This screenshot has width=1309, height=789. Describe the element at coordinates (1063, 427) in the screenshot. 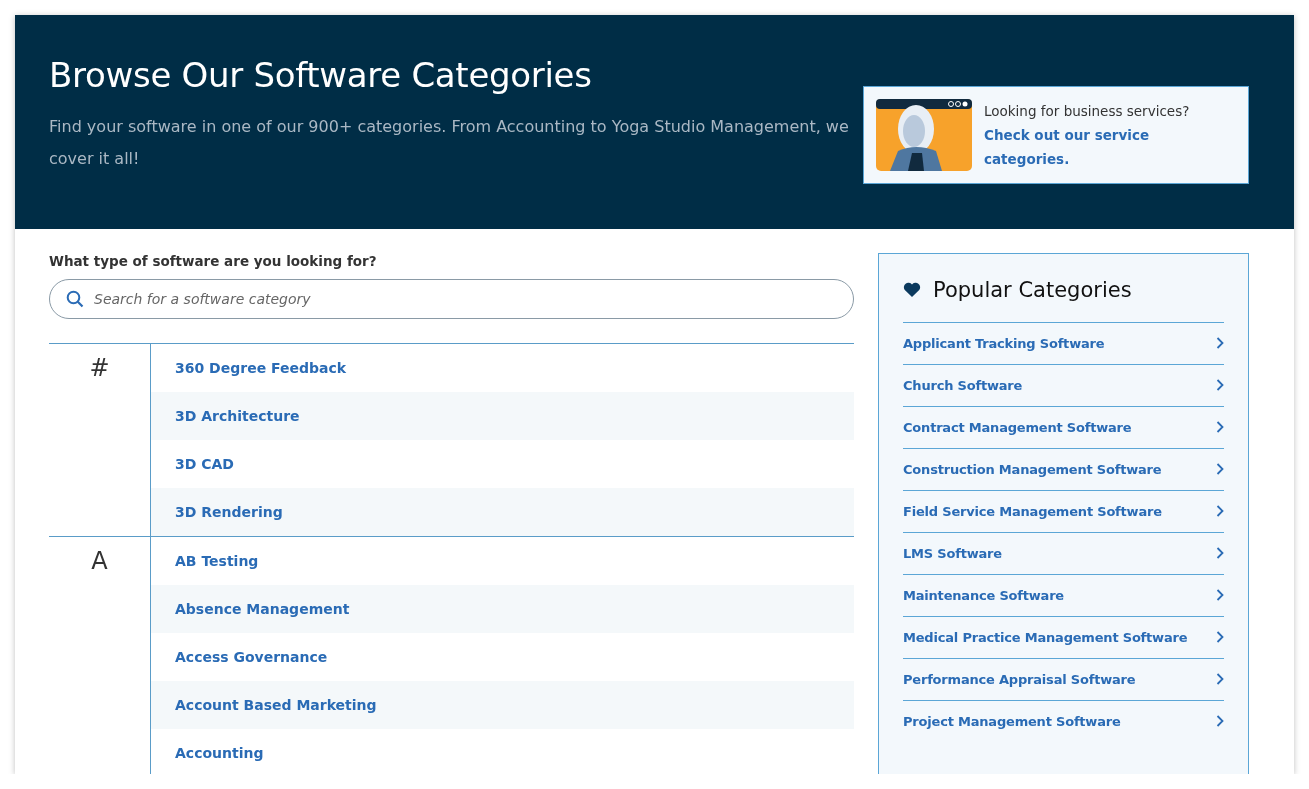

I see `popular-category-link: Contract Management Software` at that location.